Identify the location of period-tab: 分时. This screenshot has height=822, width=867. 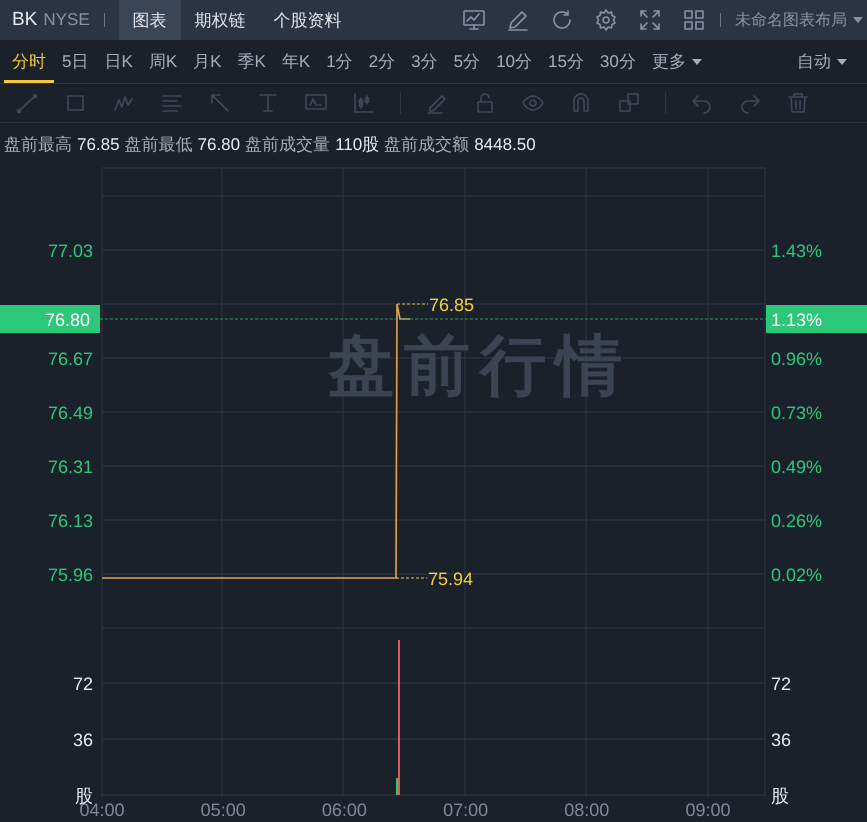
(29, 61).